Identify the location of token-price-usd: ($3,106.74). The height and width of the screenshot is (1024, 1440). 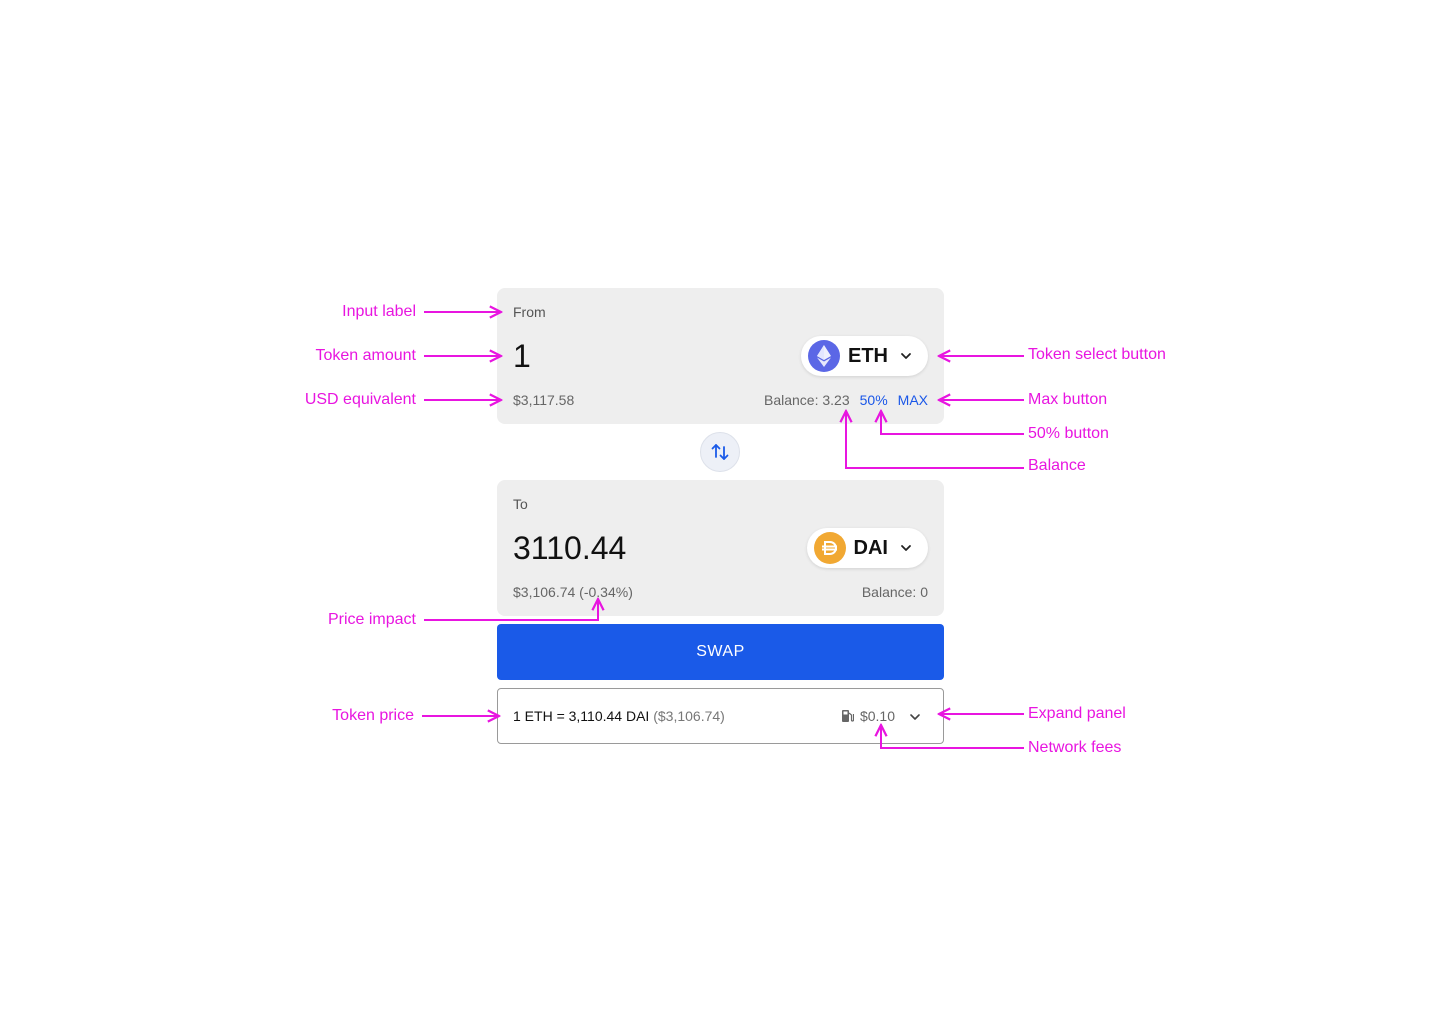
(689, 716).